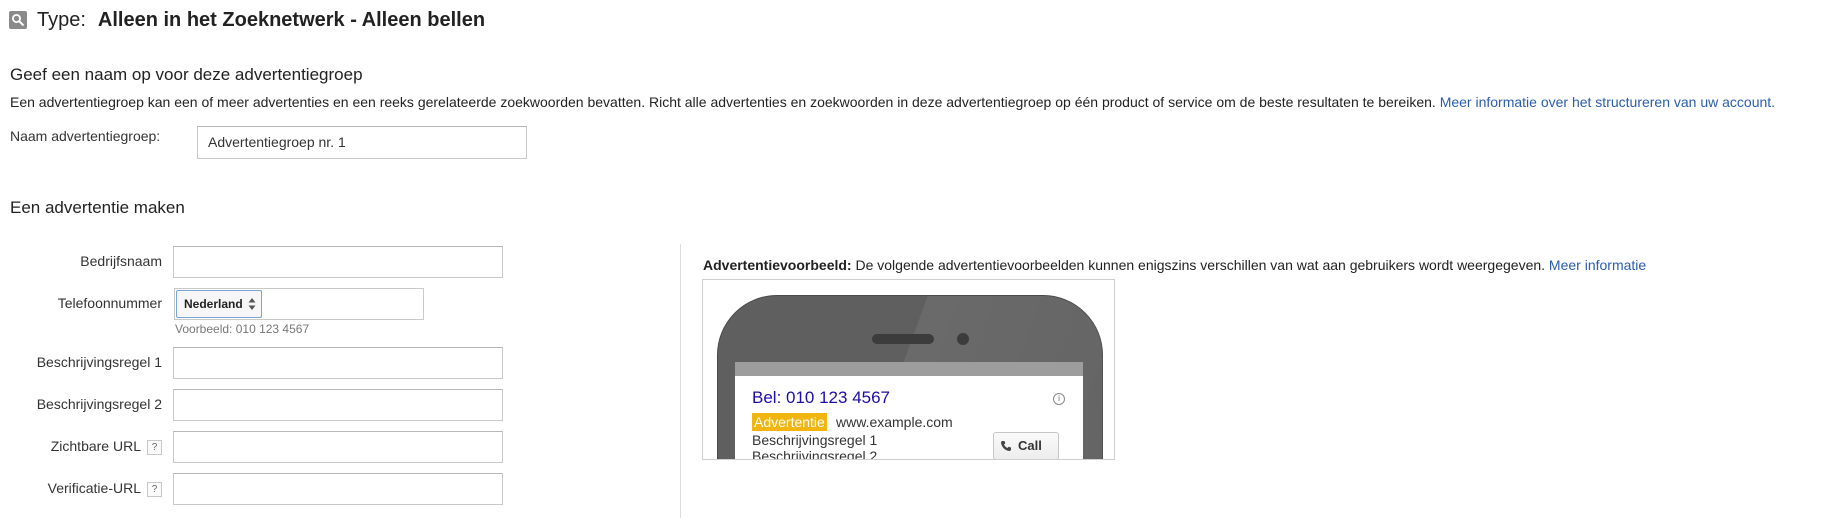 The height and width of the screenshot is (518, 1824). What do you see at coordinates (109, 303) in the screenshot?
I see `phone-label: Telefoonnummer` at bounding box center [109, 303].